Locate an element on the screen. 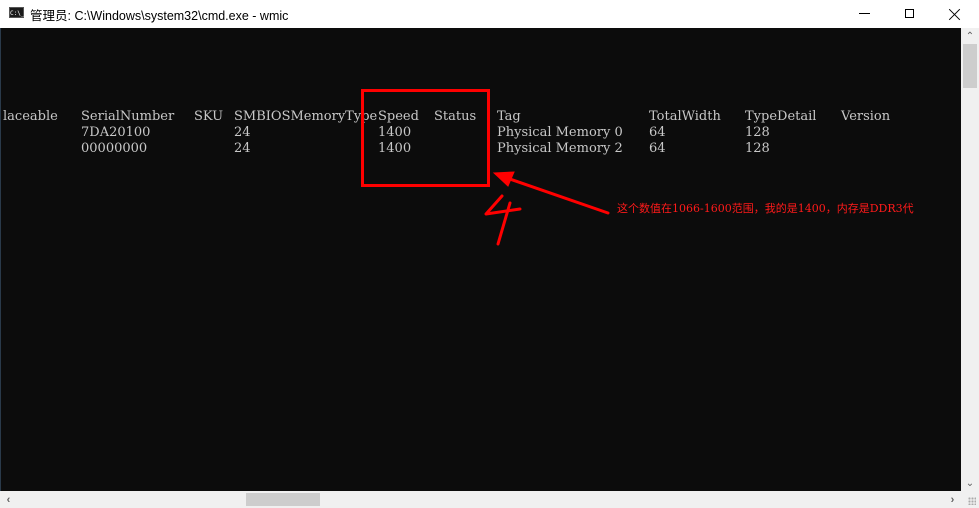 This screenshot has width=979, height=508. column-header-sku: SKU is located at coordinates (209, 116).